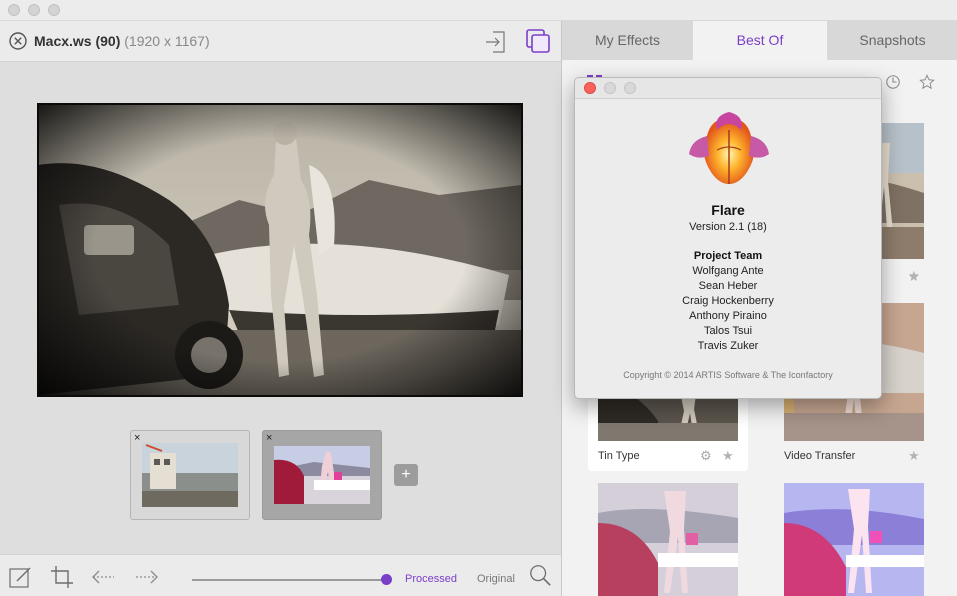 Image resolution: width=957 pixels, height=596 pixels. Describe the element at coordinates (729, 148) in the screenshot. I see `flare-logo-icon` at that location.